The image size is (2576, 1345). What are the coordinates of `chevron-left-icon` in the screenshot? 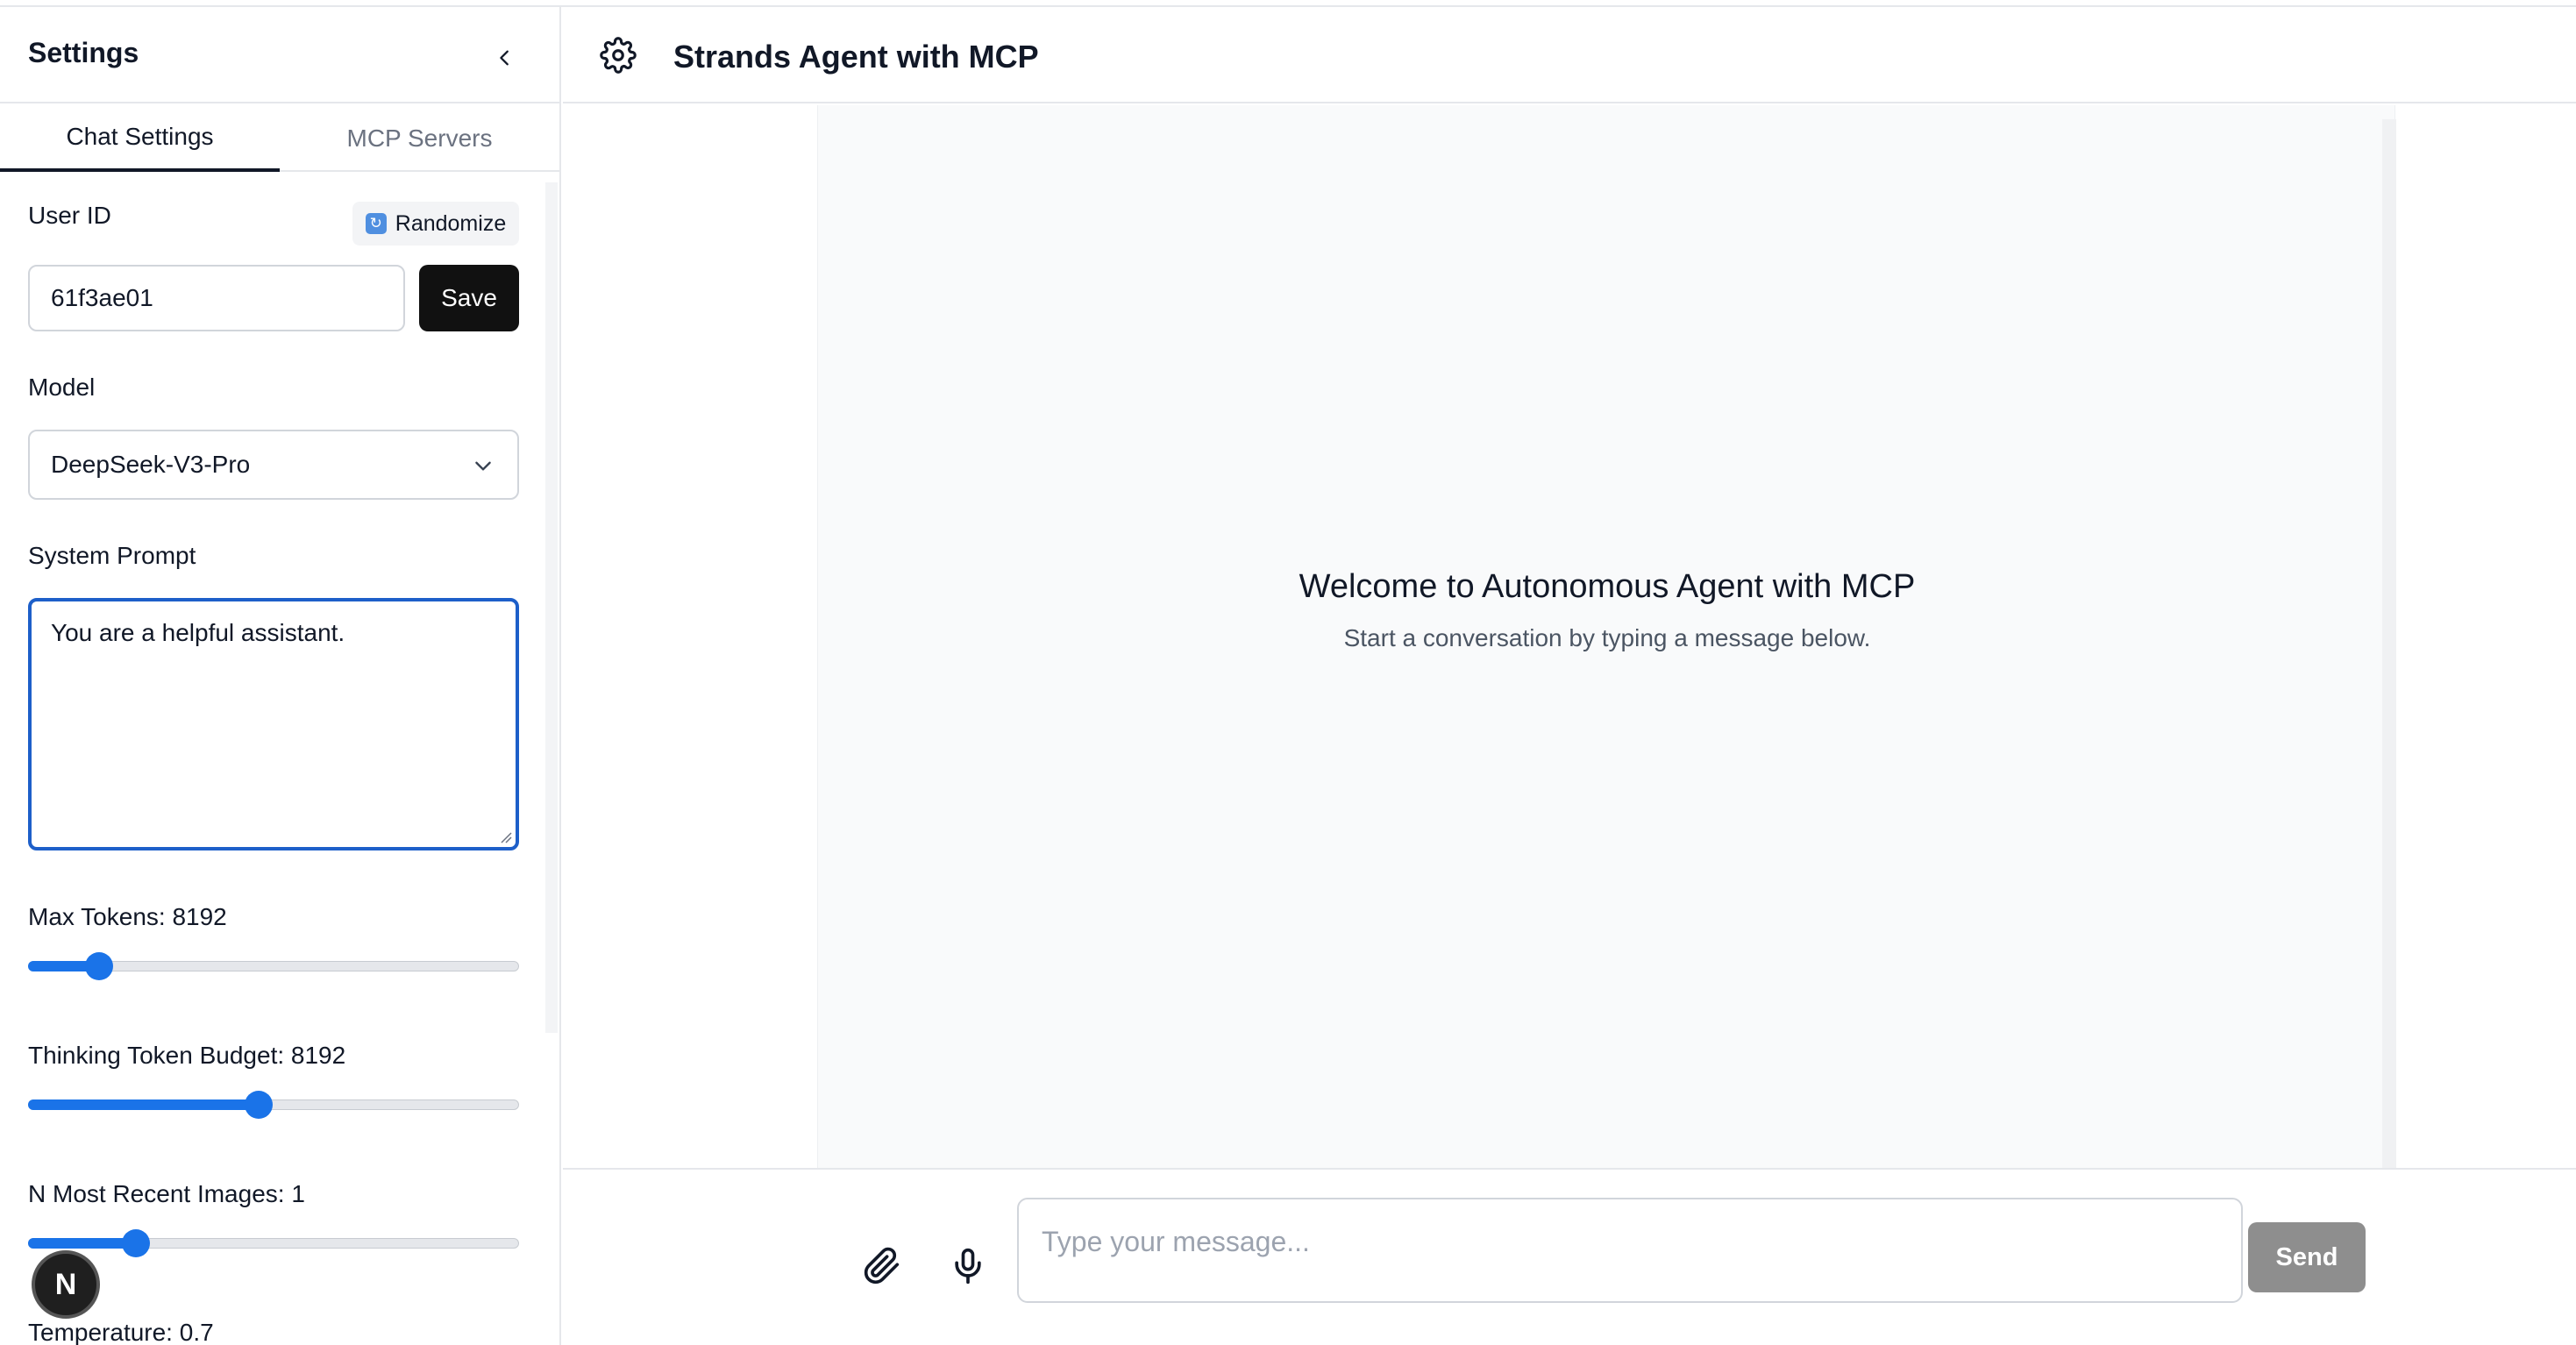 It's located at (504, 58).